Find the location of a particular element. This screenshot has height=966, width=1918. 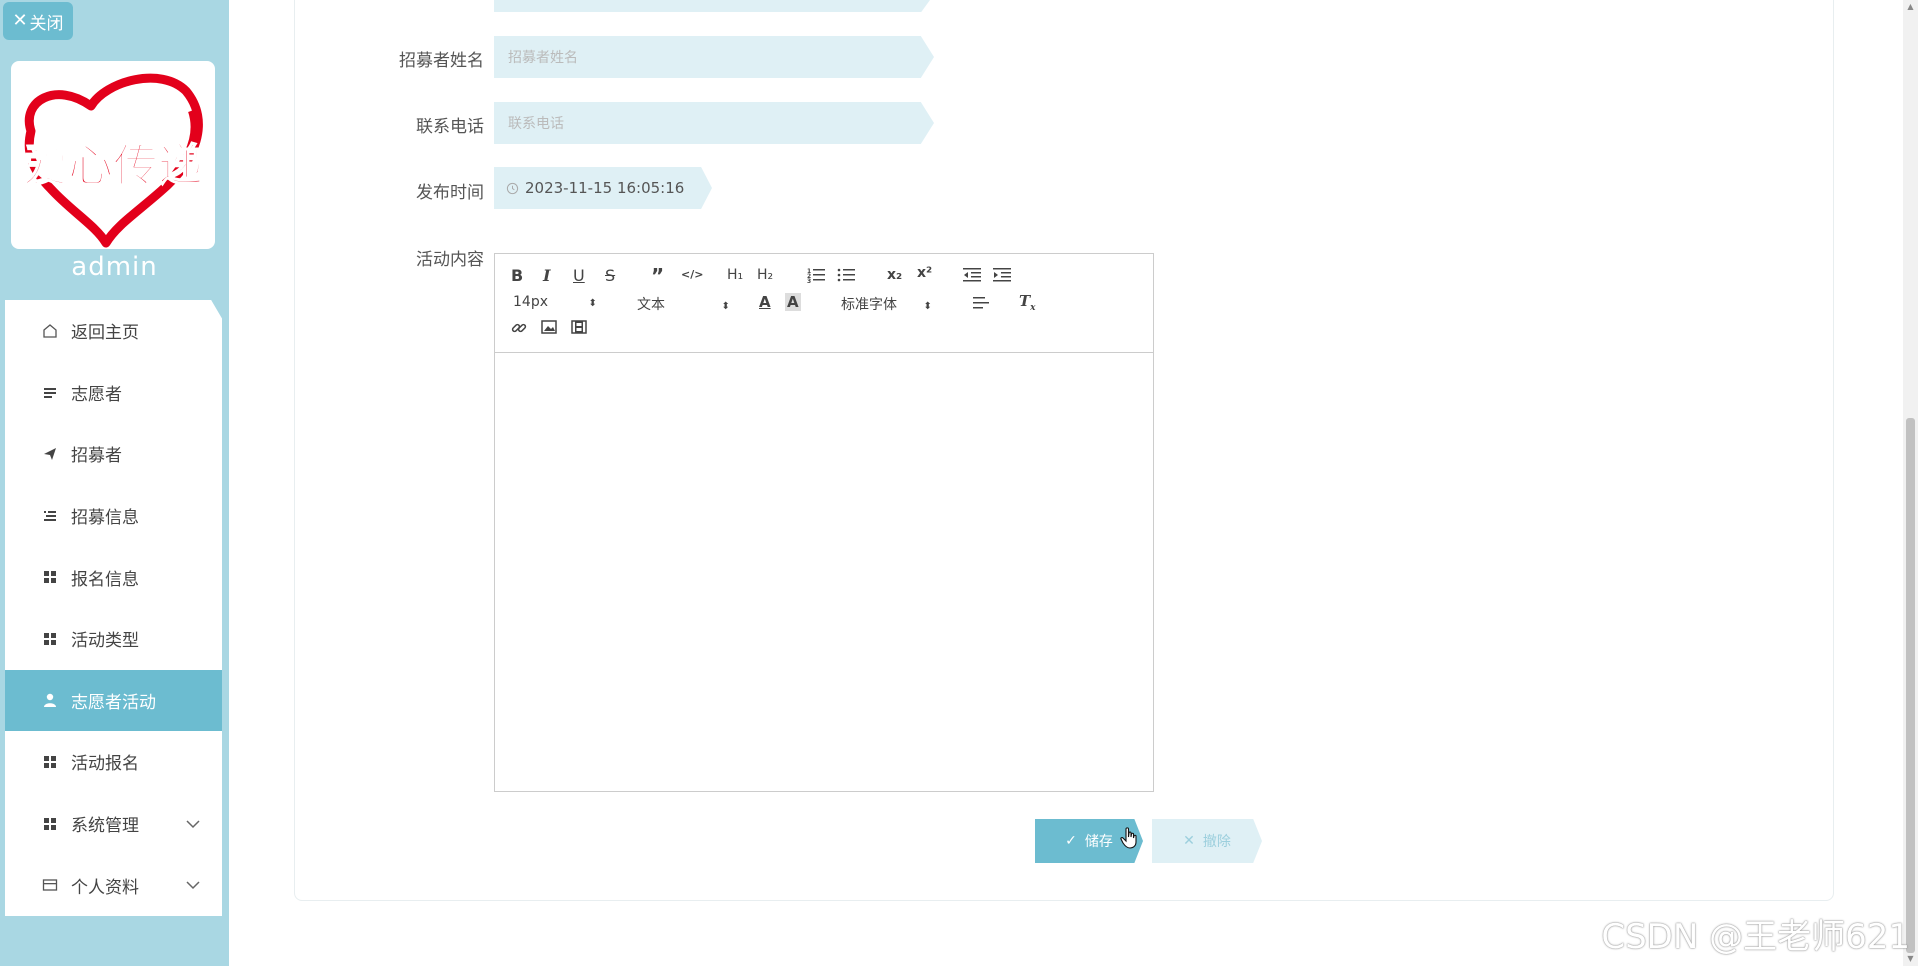

phone-placeholder: 联系电话 is located at coordinates (536, 124).